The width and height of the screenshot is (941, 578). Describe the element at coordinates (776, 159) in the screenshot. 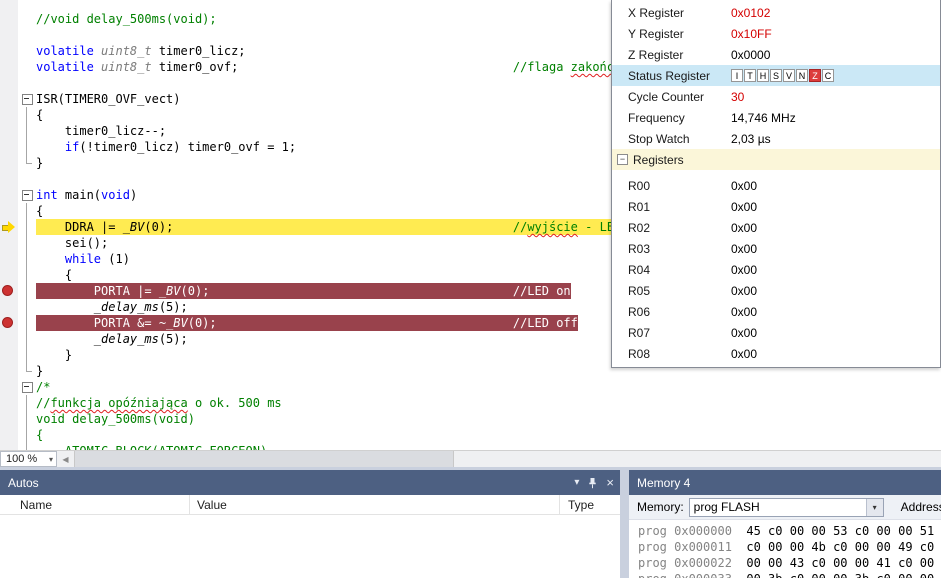

I see `register-row: − Registers` at that location.